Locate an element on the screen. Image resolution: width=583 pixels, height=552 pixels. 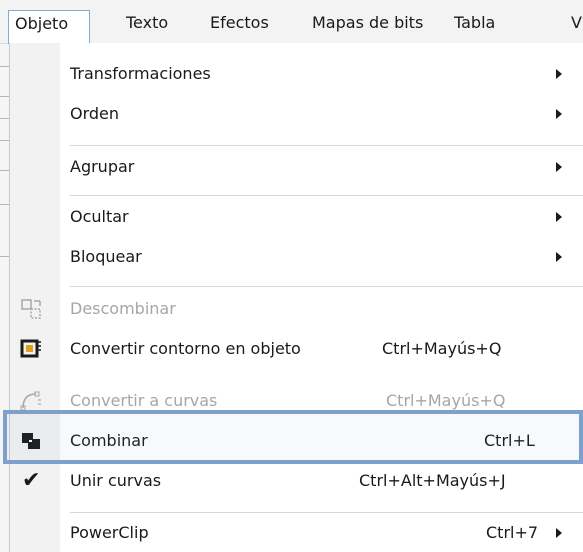
menu-item-label: Orden is located at coordinates (95, 113).